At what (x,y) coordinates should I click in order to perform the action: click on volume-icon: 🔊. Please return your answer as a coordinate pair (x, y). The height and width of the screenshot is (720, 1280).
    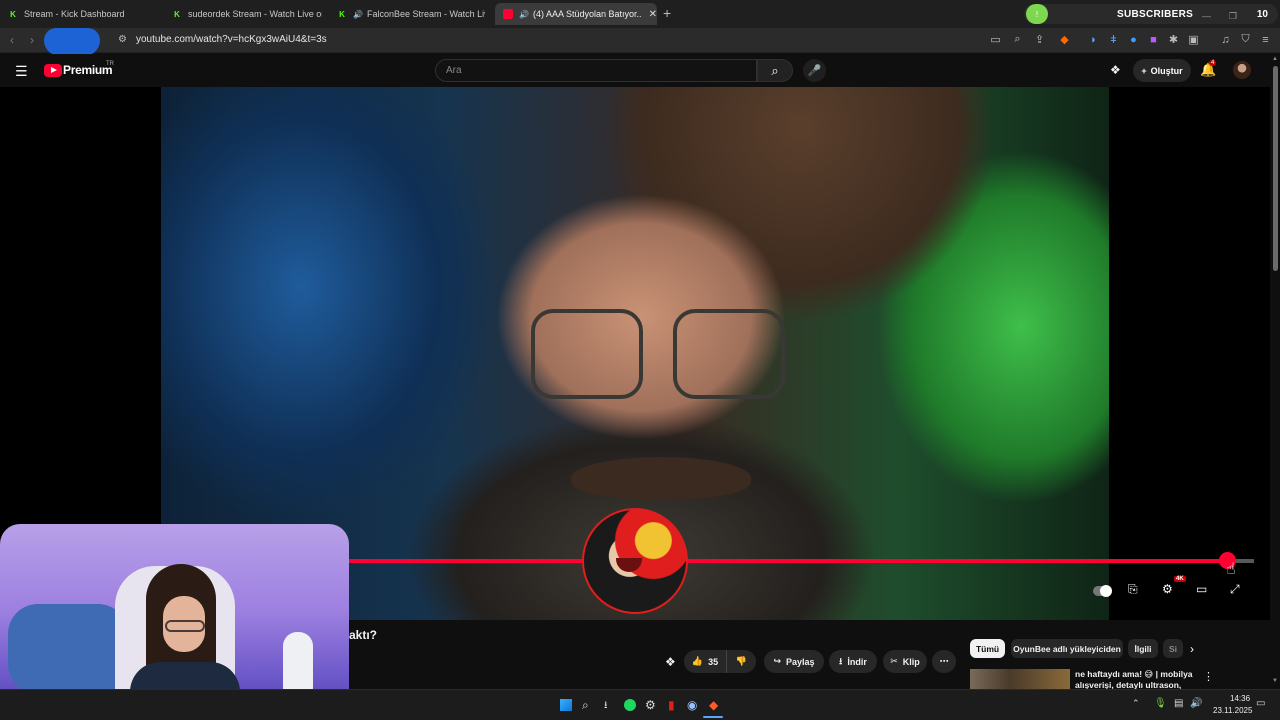
    Looking at the image, I should click on (1196, 703).